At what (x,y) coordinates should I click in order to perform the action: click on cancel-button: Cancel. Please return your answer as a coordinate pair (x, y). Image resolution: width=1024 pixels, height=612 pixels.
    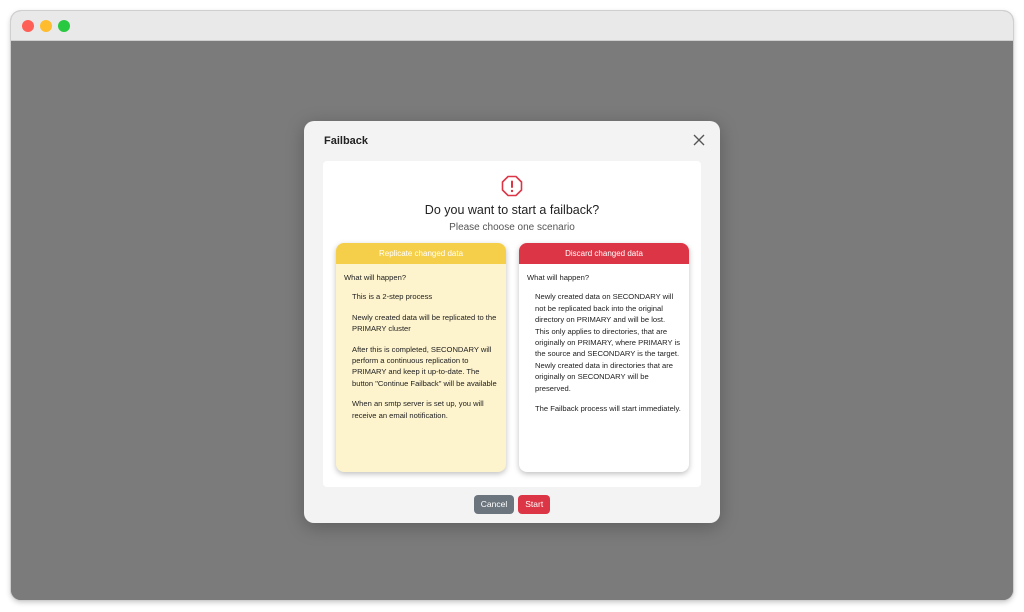
    Looking at the image, I should click on (494, 504).